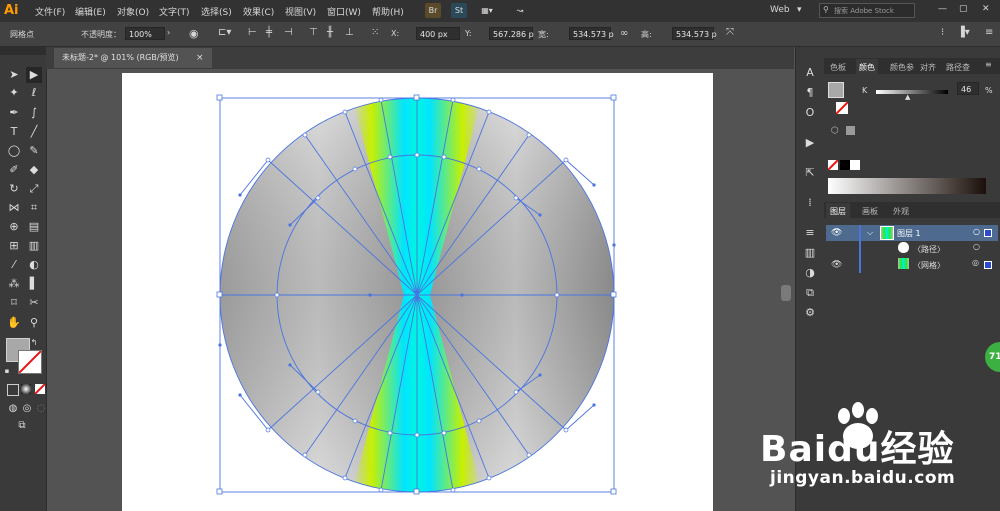  Describe the element at coordinates (842, 108) in the screenshot. I see `color-stroke-swatch` at that location.